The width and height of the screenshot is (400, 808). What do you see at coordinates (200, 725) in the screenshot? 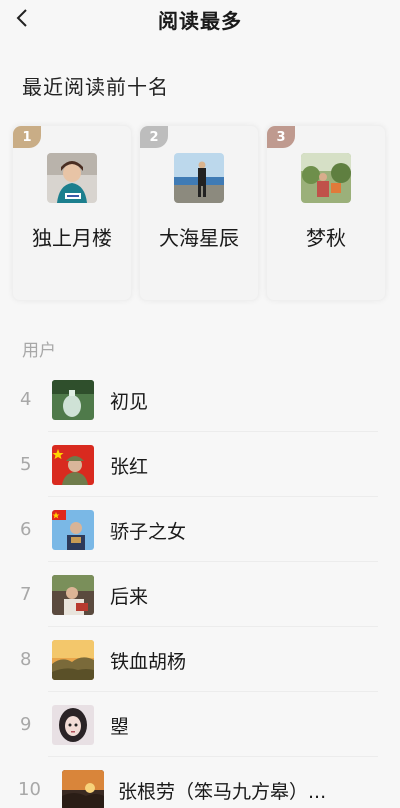
I see `list-item: 9 曌` at bounding box center [200, 725].